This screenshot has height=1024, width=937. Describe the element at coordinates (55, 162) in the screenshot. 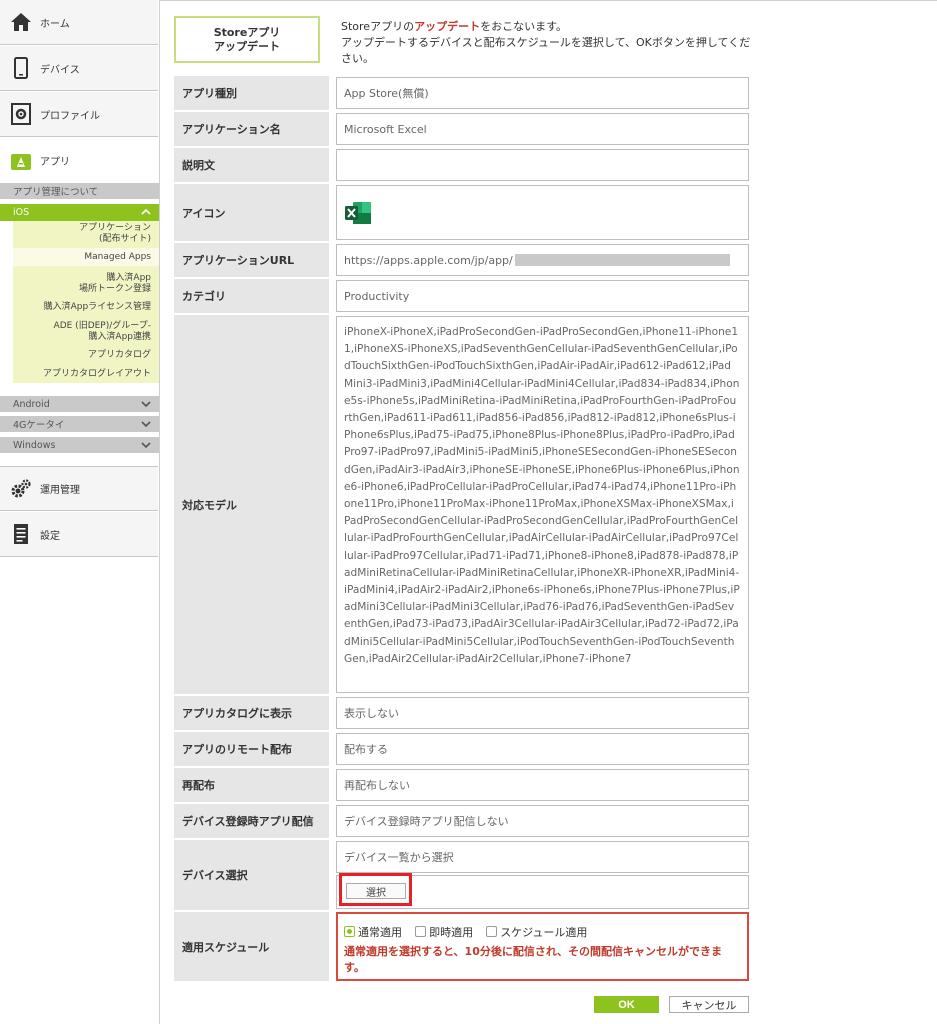

I see `sidebar-item-label: アプリ` at that location.